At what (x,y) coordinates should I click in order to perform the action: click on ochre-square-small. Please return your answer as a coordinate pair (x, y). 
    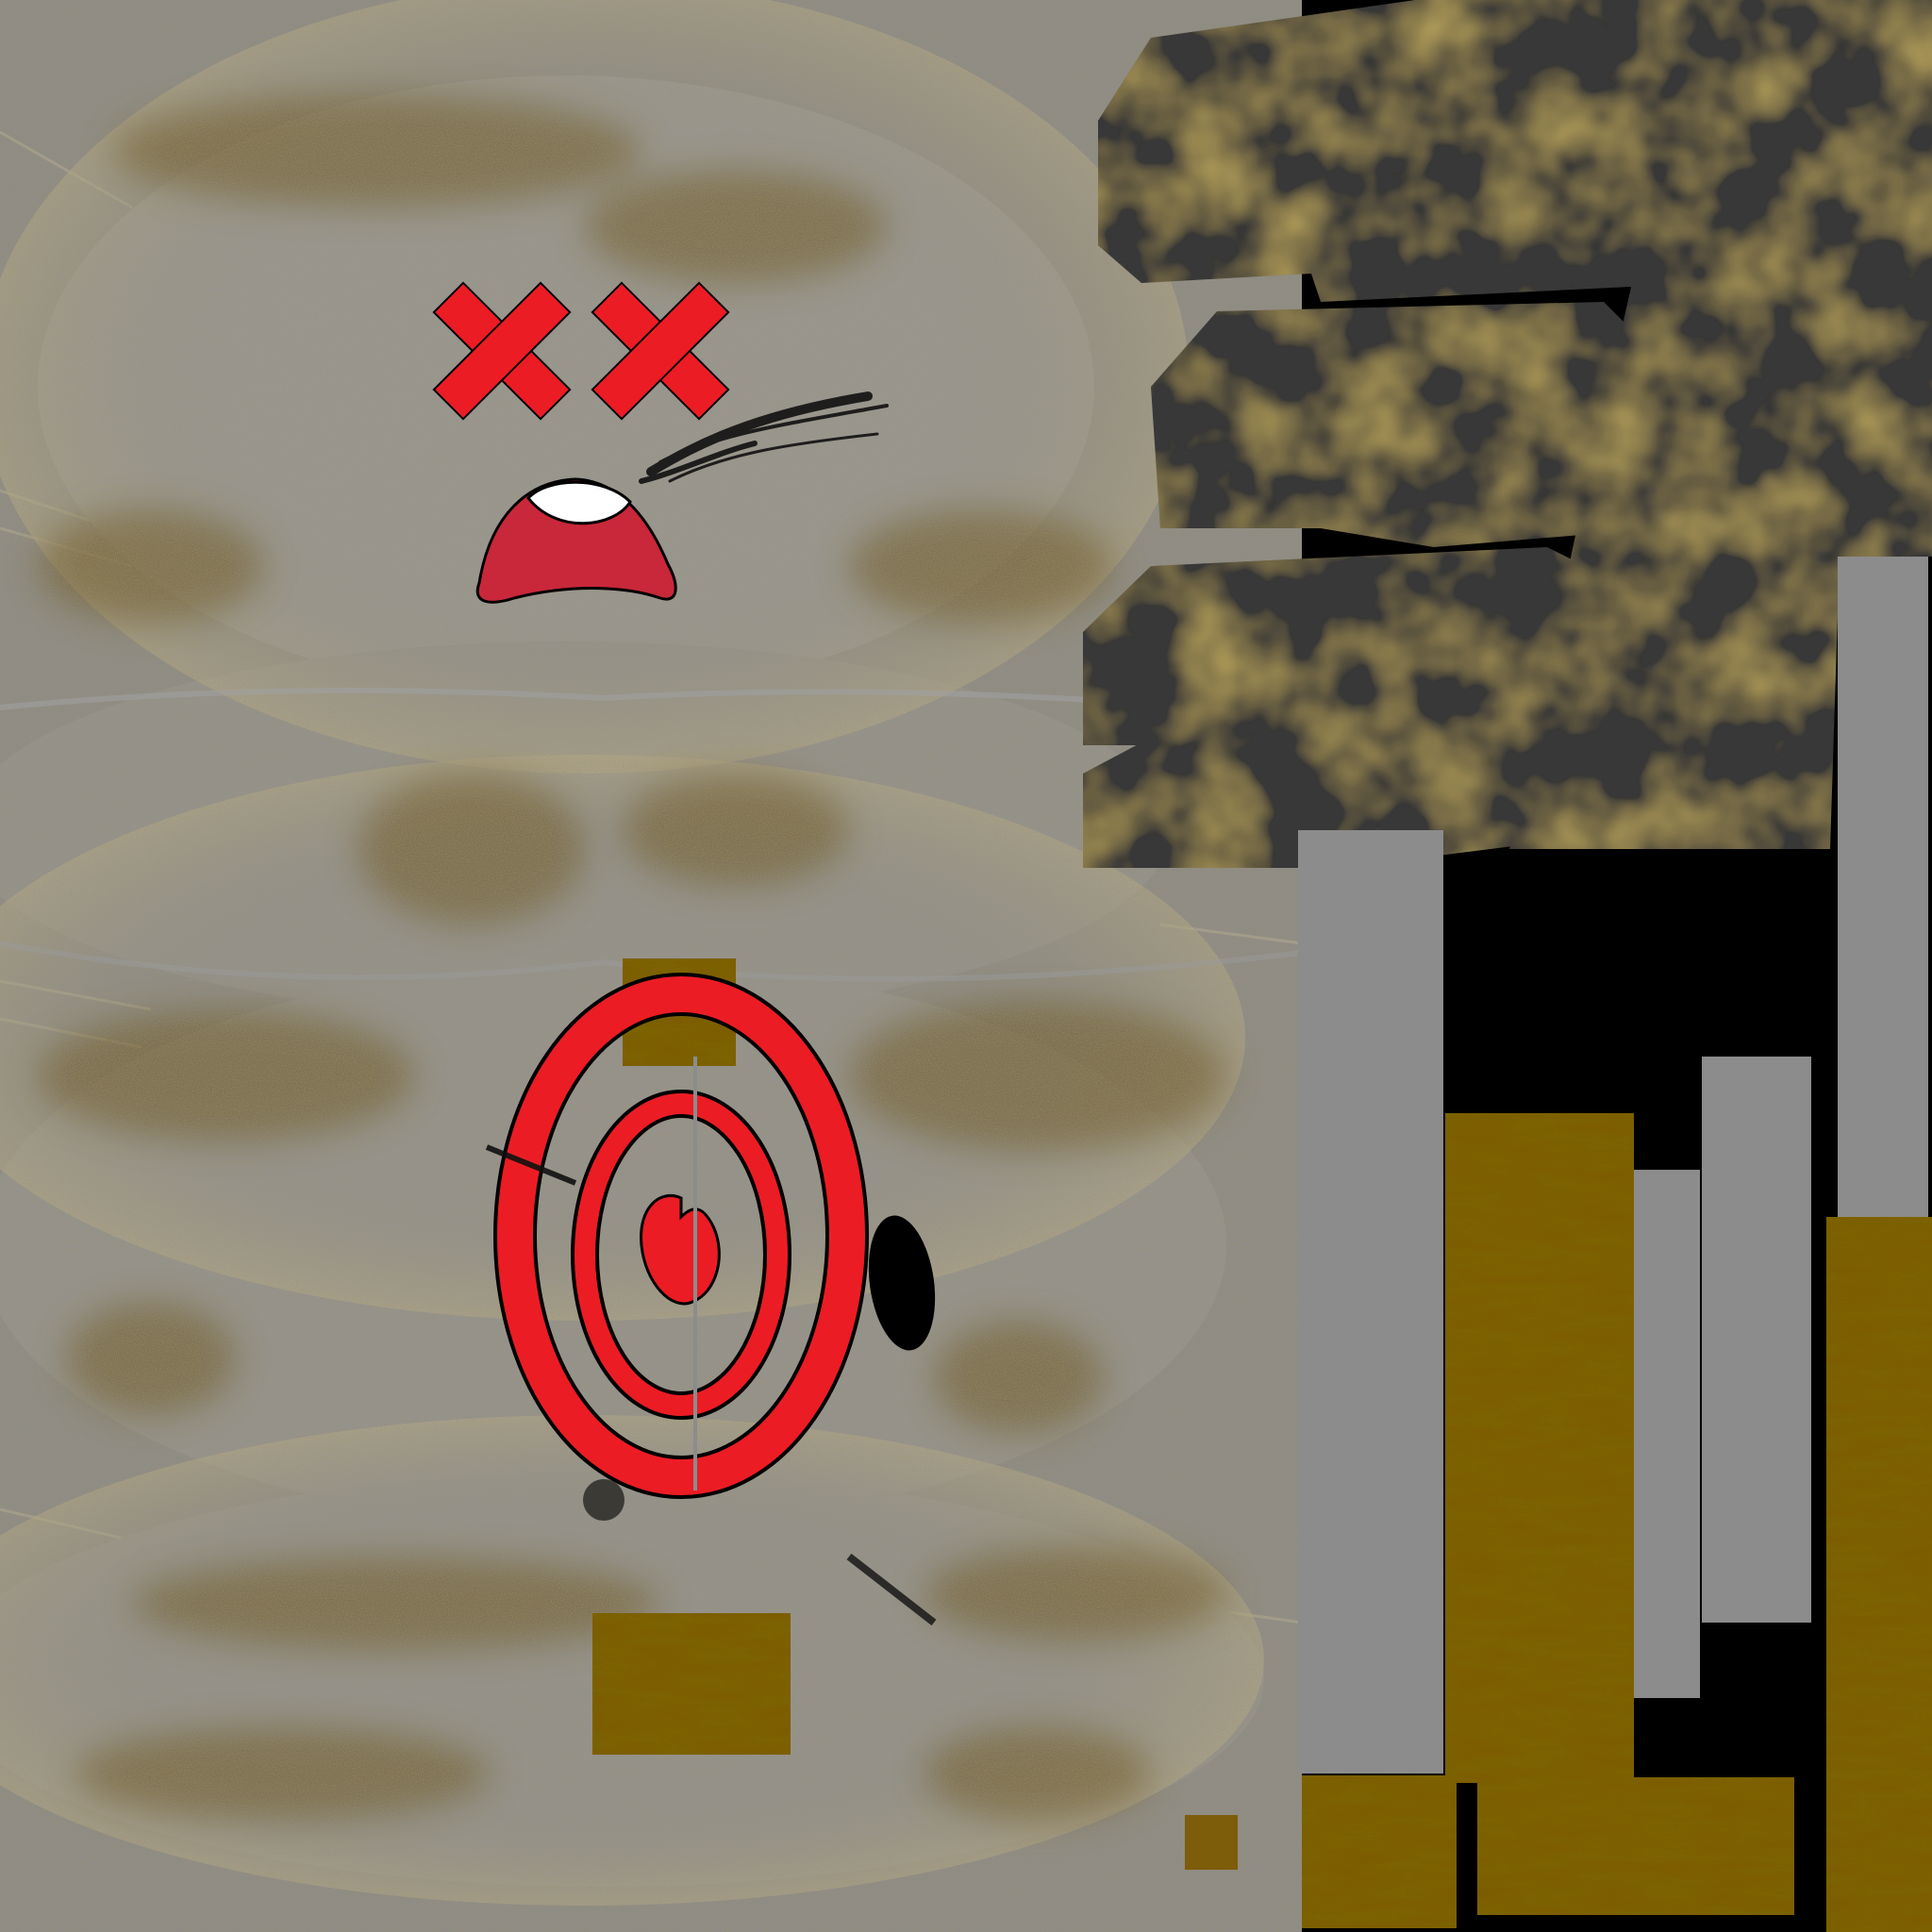
    Looking at the image, I should click on (1211, 1843).